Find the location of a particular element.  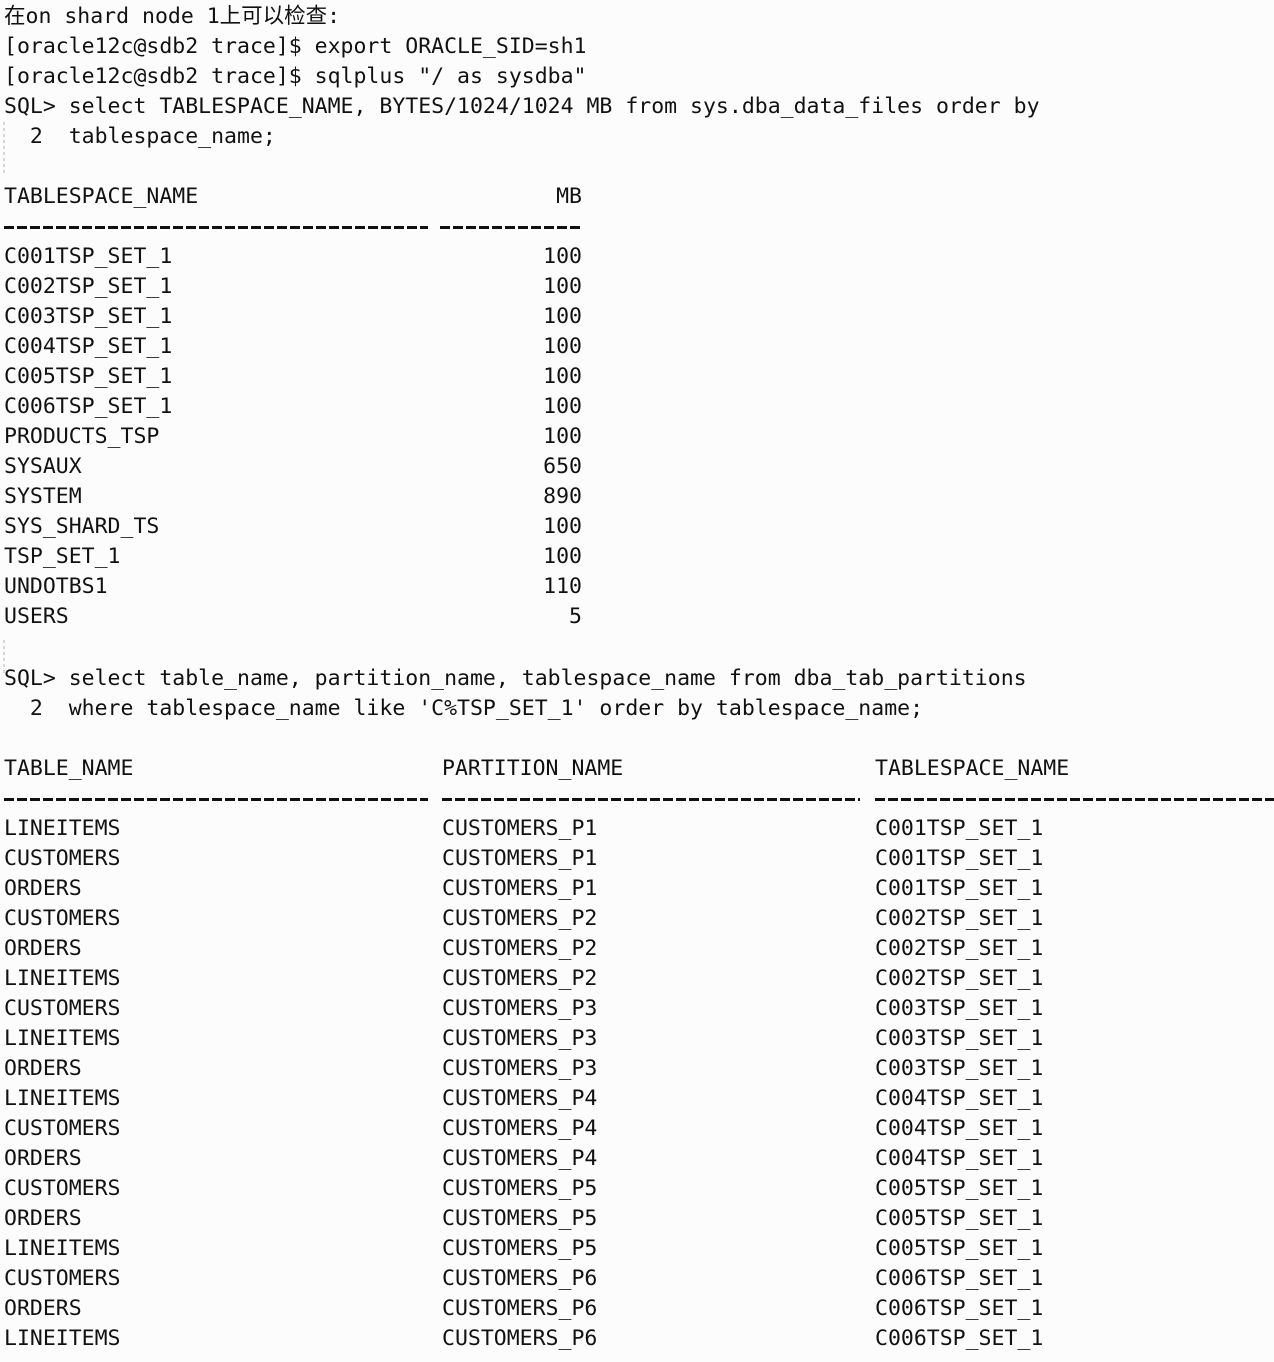

table-row: SYSTEM 890 is located at coordinates (637, 497).